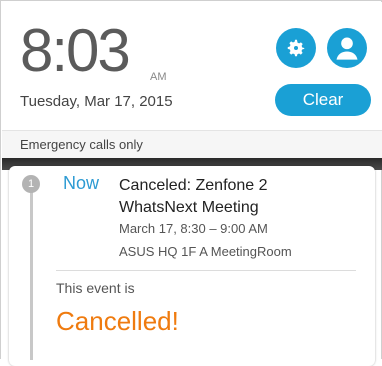 The height and width of the screenshot is (366, 382). I want to click on event-time-range: March 17, 8:30 – 9:00 AM, so click(193, 228).